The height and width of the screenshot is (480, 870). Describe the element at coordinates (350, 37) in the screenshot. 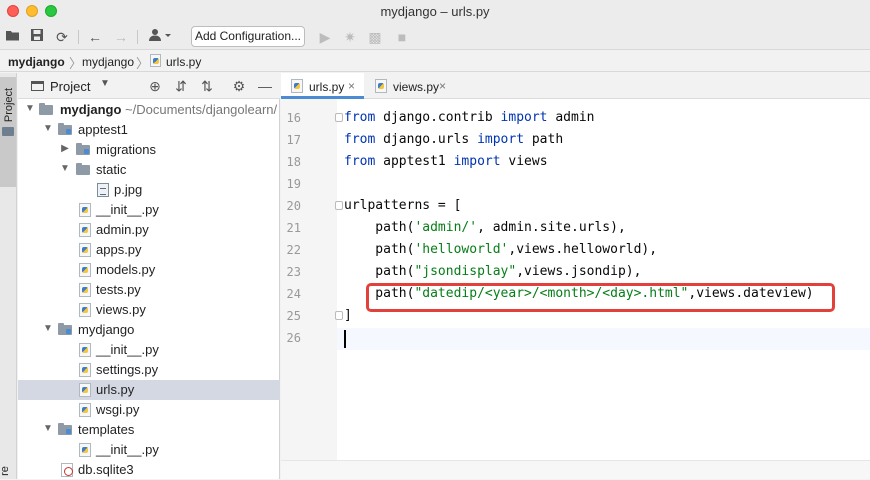

I see `debug-icon: ✷` at that location.